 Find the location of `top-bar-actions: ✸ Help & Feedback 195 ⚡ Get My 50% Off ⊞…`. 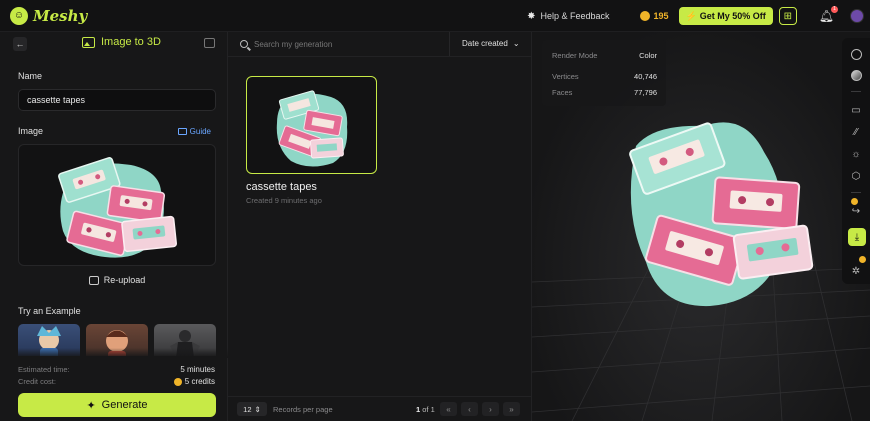

top-bar-actions: ✸ Help & Feedback 195 ⚡ Get My 50% Off ⊞… is located at coordinates (698, 16).